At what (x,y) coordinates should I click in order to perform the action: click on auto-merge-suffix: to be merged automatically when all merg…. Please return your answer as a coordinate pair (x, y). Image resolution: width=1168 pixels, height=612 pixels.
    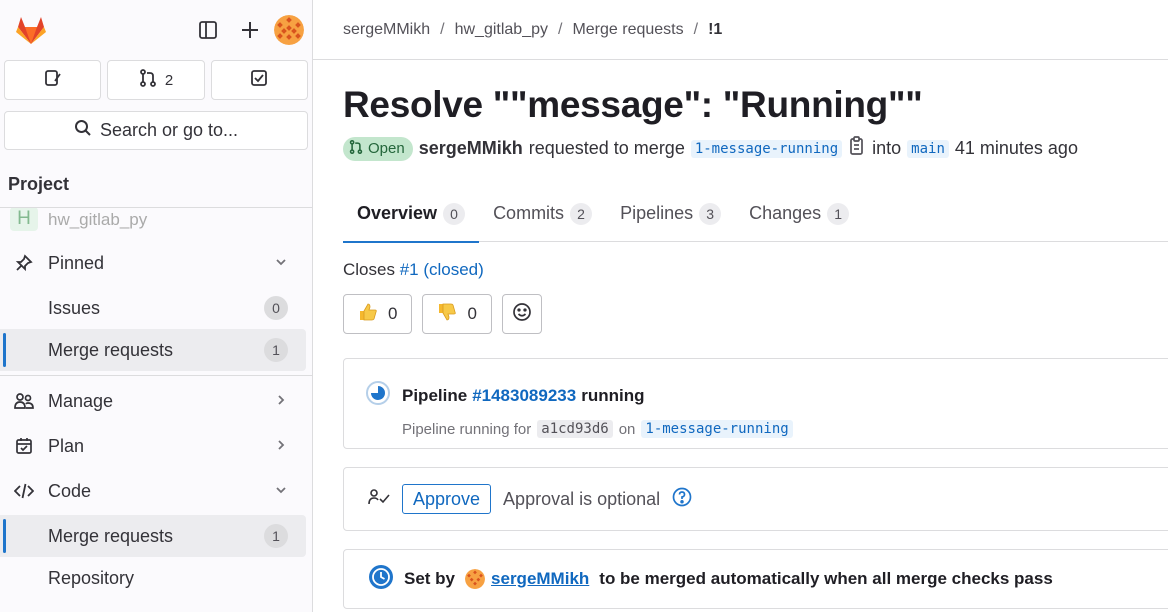
    Looking at the image, I should click on (826, 578).